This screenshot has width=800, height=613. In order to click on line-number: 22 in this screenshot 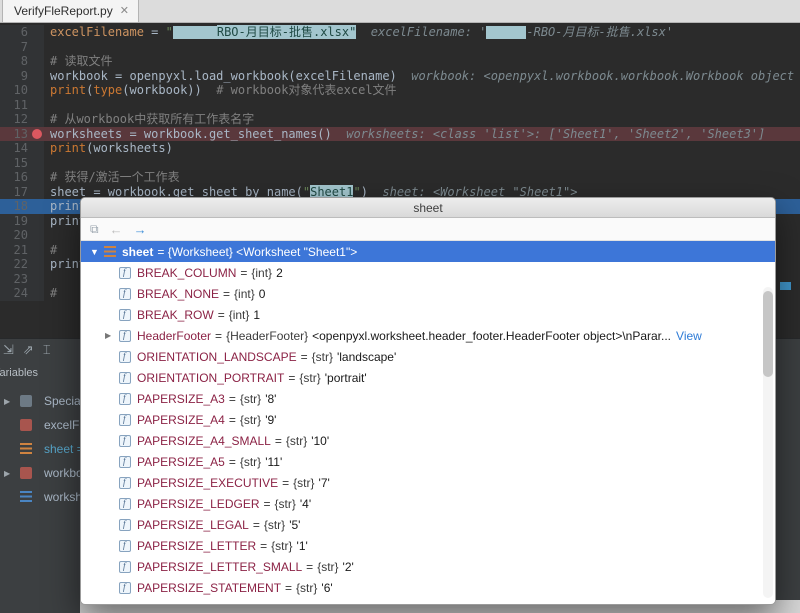, I will do `click(20, 264)`.